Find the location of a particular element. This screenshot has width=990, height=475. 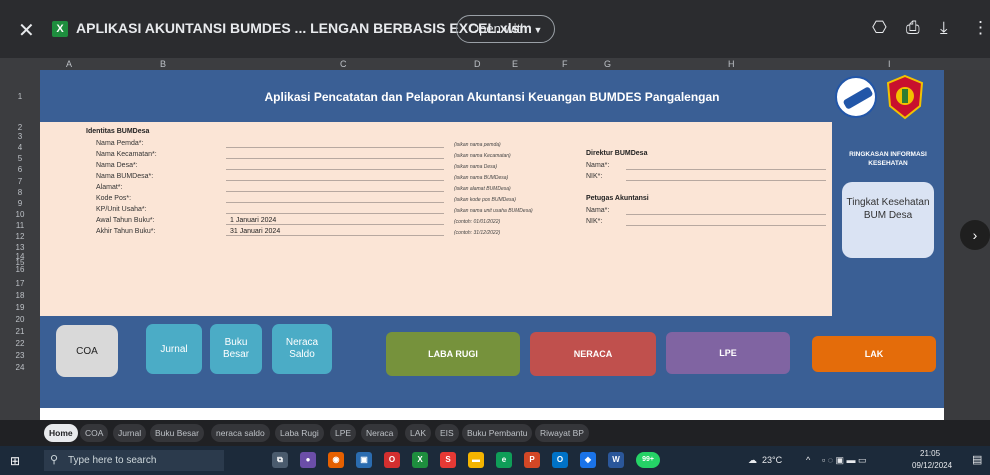

outlook-icon: O is located at coordinates (560, 460).